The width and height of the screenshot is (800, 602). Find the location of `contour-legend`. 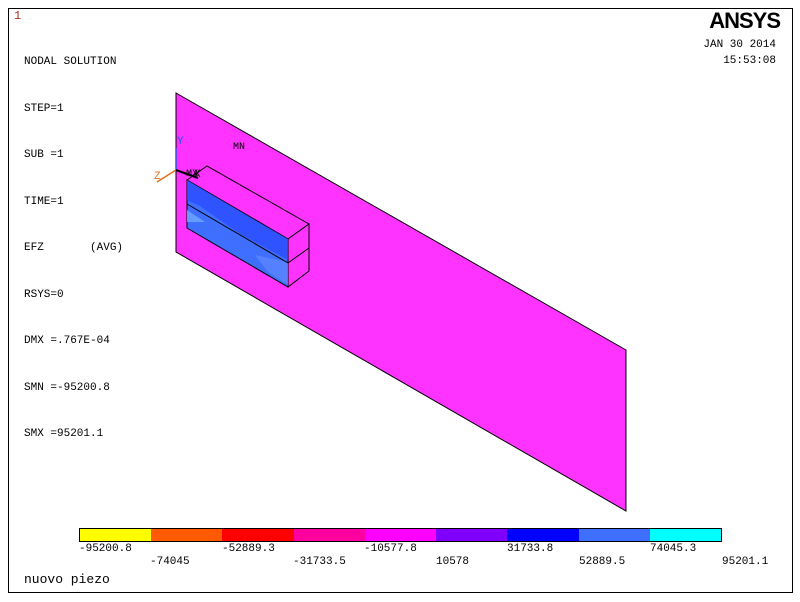

contour-legend is located at coordinates (400, 535).